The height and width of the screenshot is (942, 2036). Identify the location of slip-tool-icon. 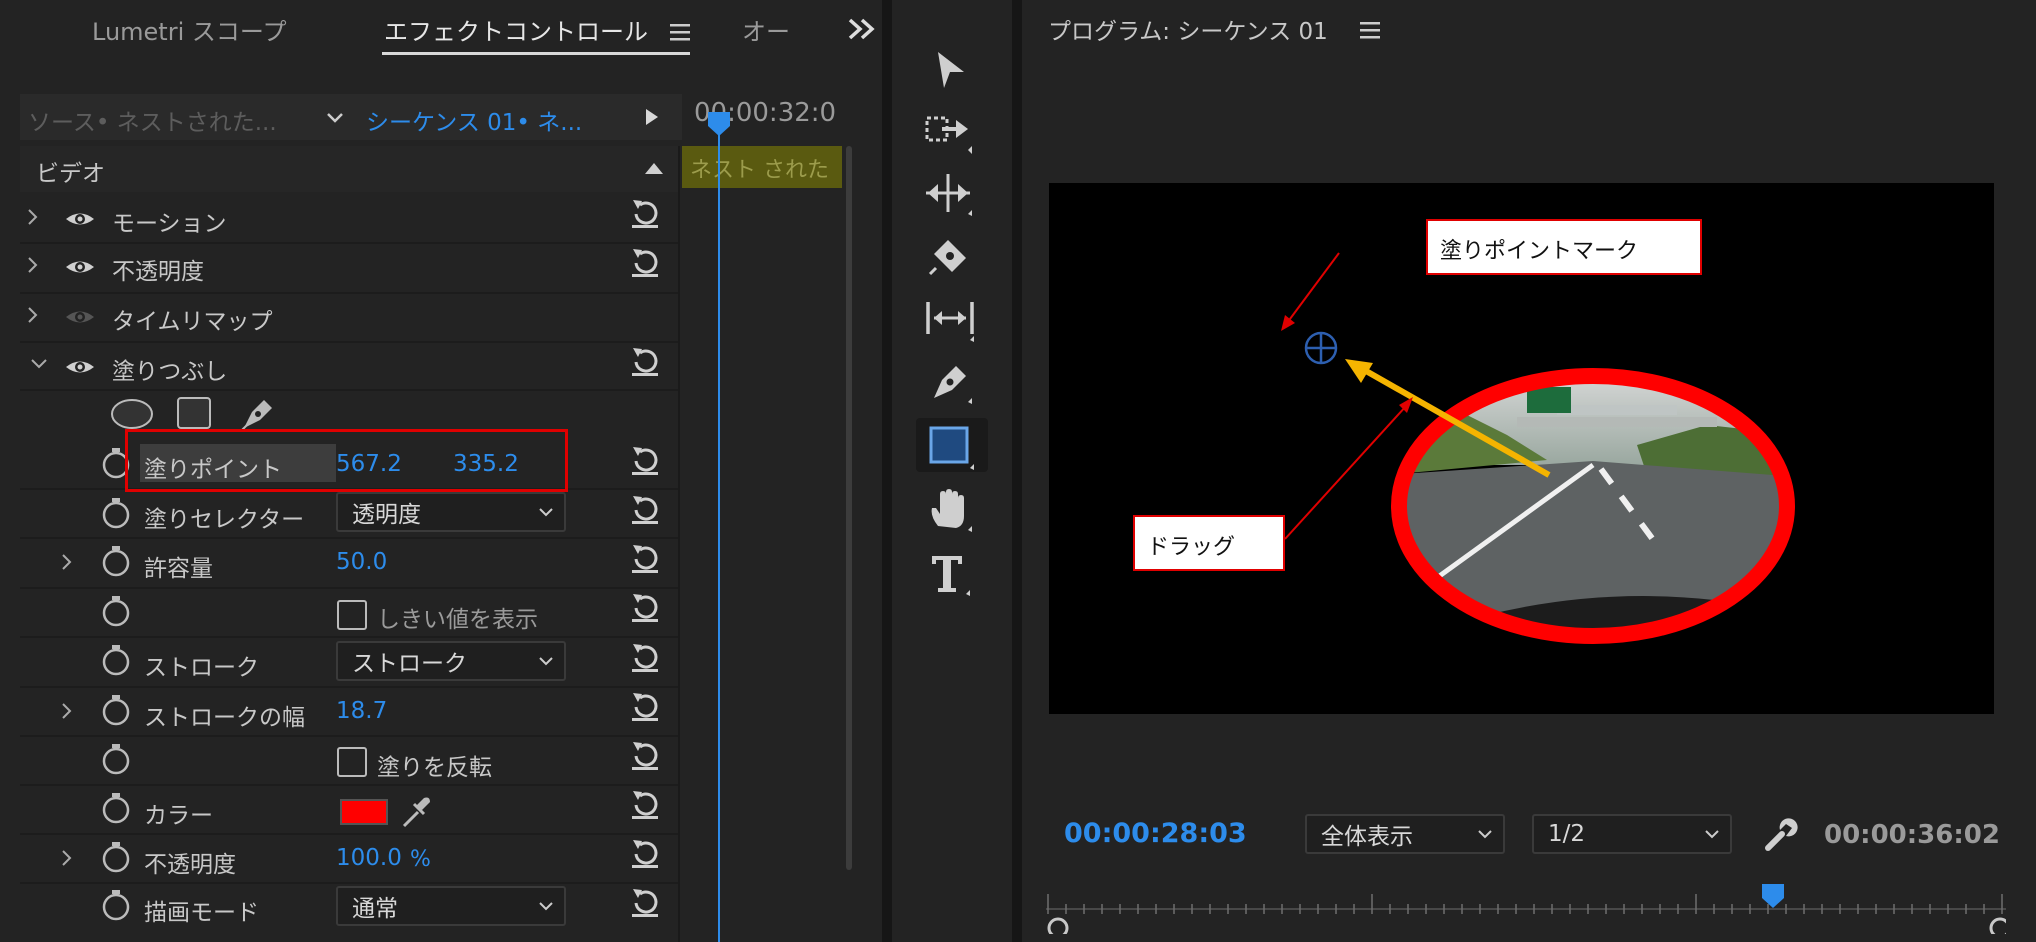
(950, 319).